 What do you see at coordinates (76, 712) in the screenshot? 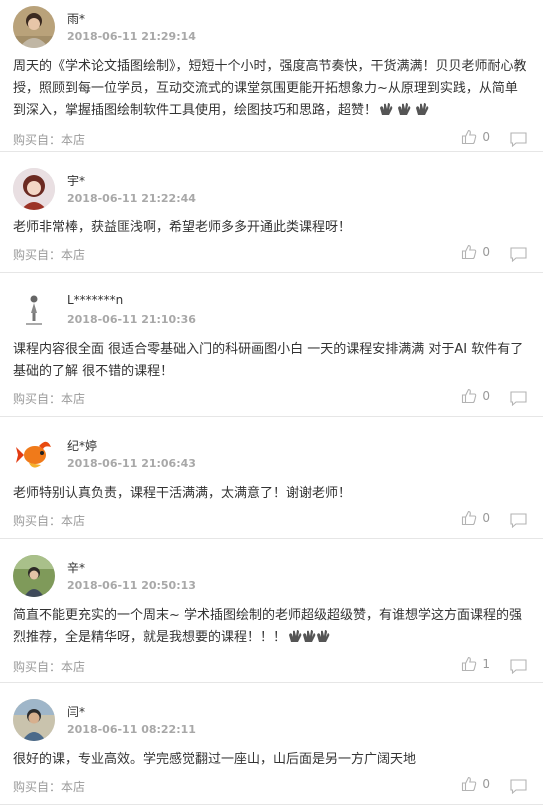
I see `username: 闫*` at bounding box center [76, 712].